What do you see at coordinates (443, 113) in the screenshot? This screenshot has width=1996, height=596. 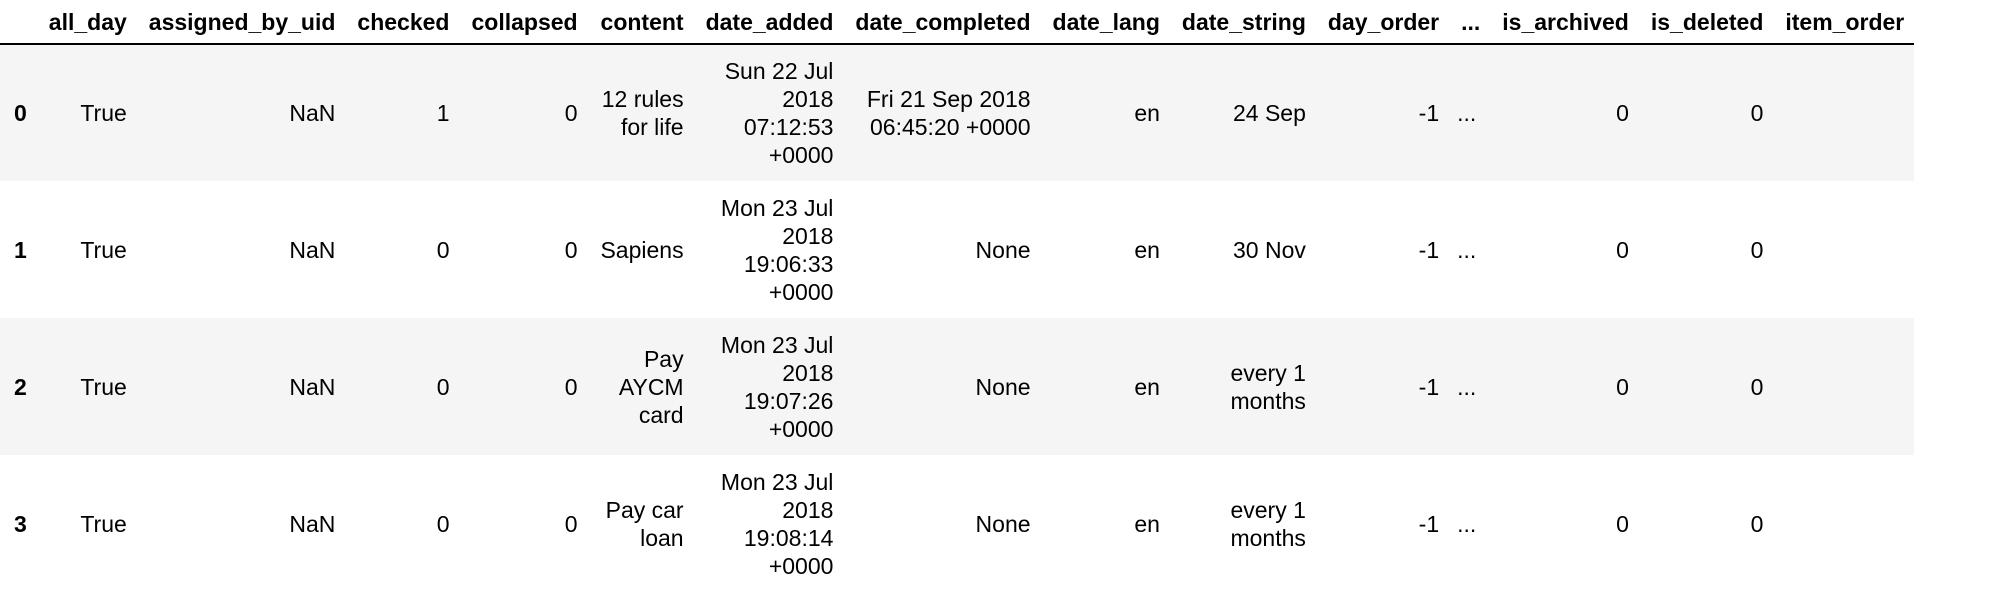 I see `cell-checked: 1` at bounding box center [443, 113].